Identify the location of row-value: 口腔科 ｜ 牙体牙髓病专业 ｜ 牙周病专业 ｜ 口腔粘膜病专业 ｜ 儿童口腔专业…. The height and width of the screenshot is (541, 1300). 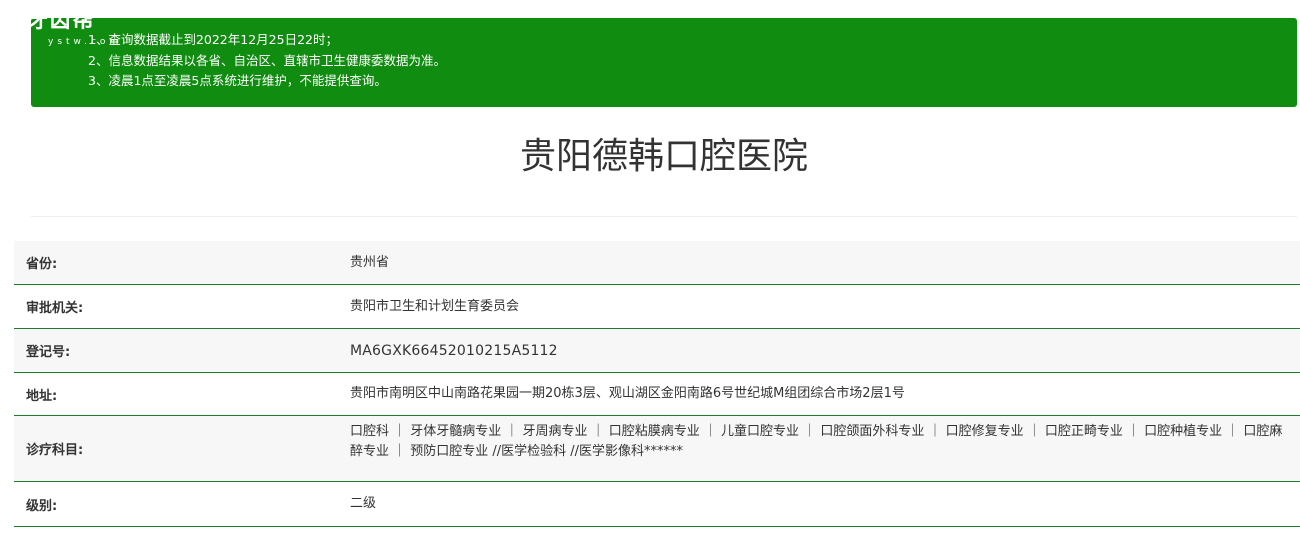
(816, 441).